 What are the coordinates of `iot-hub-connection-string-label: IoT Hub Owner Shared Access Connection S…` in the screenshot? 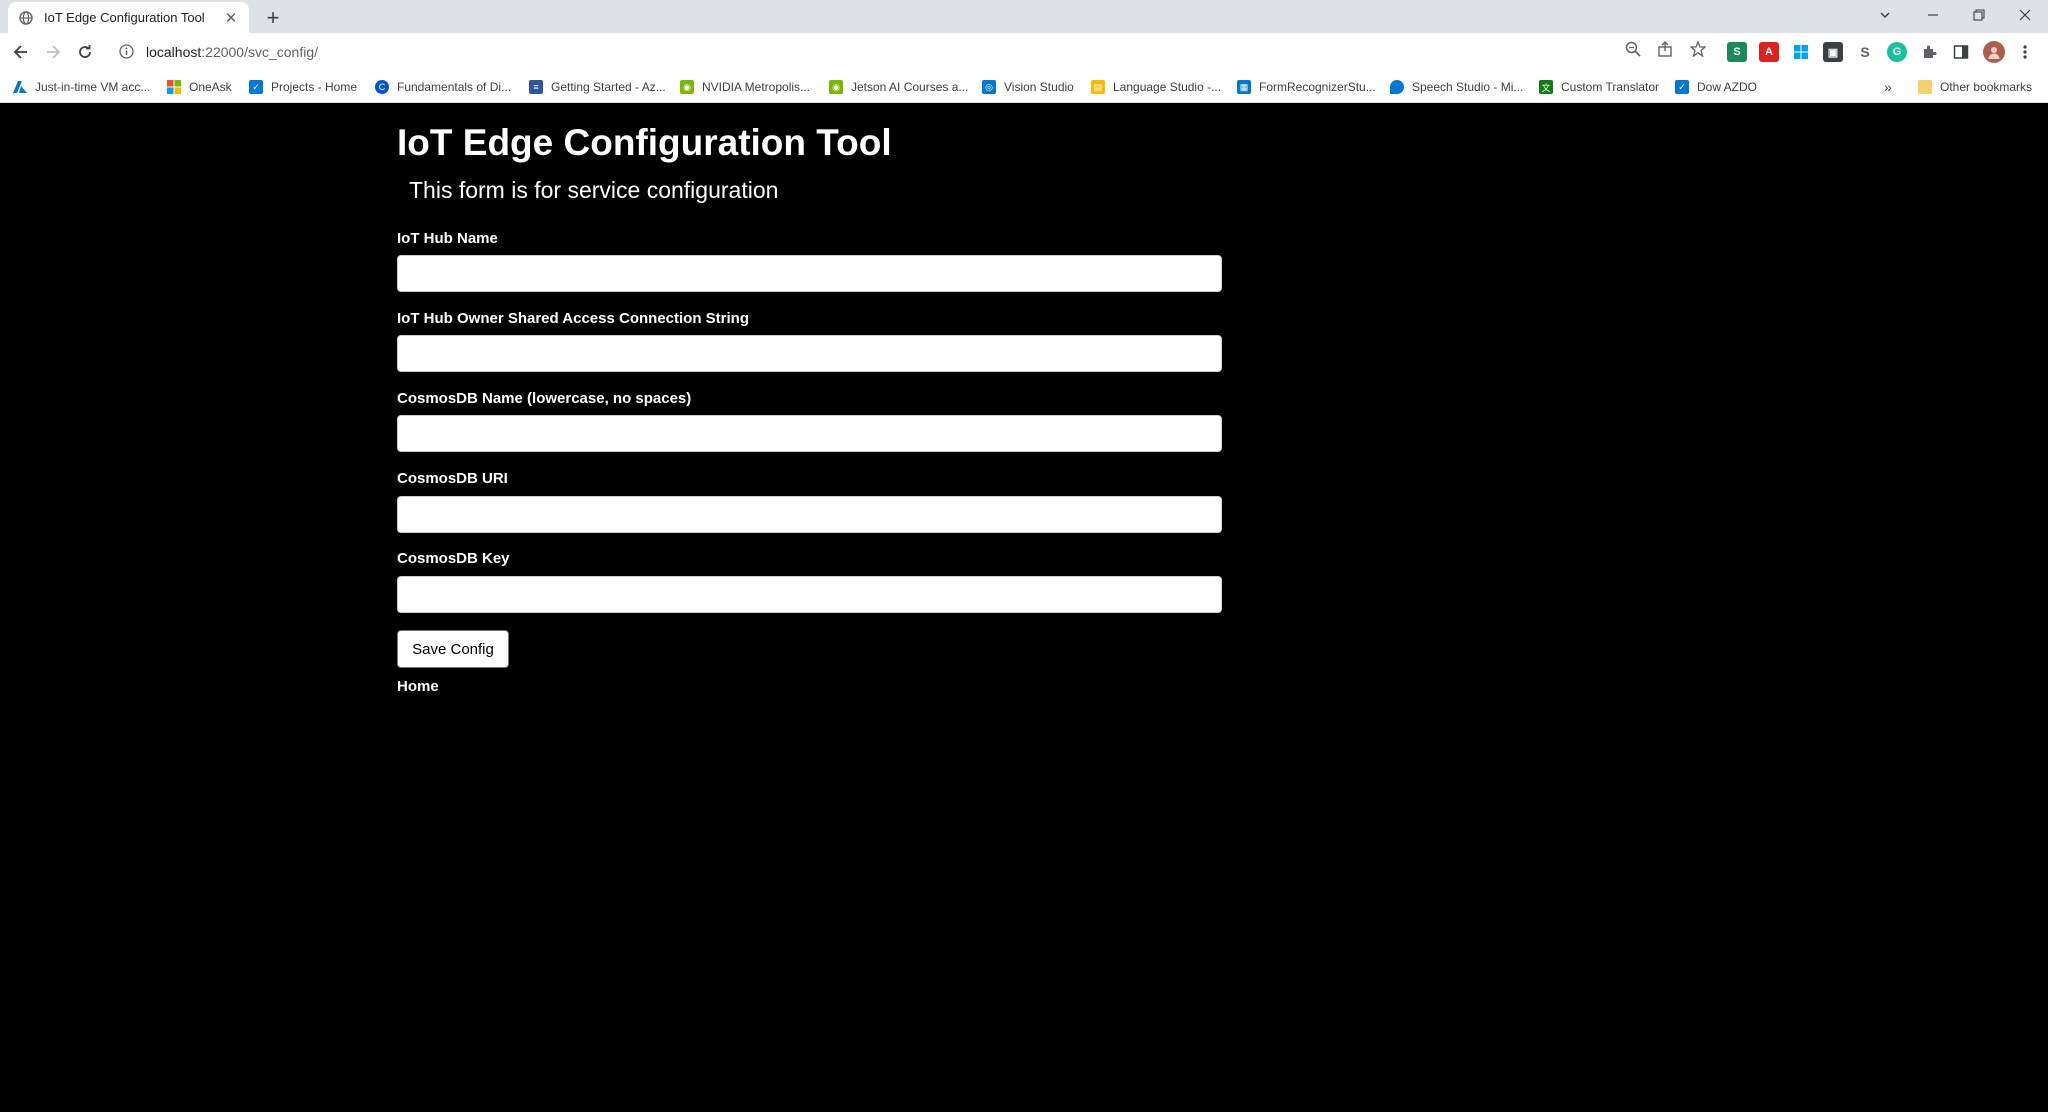 It's located at (573, 318).